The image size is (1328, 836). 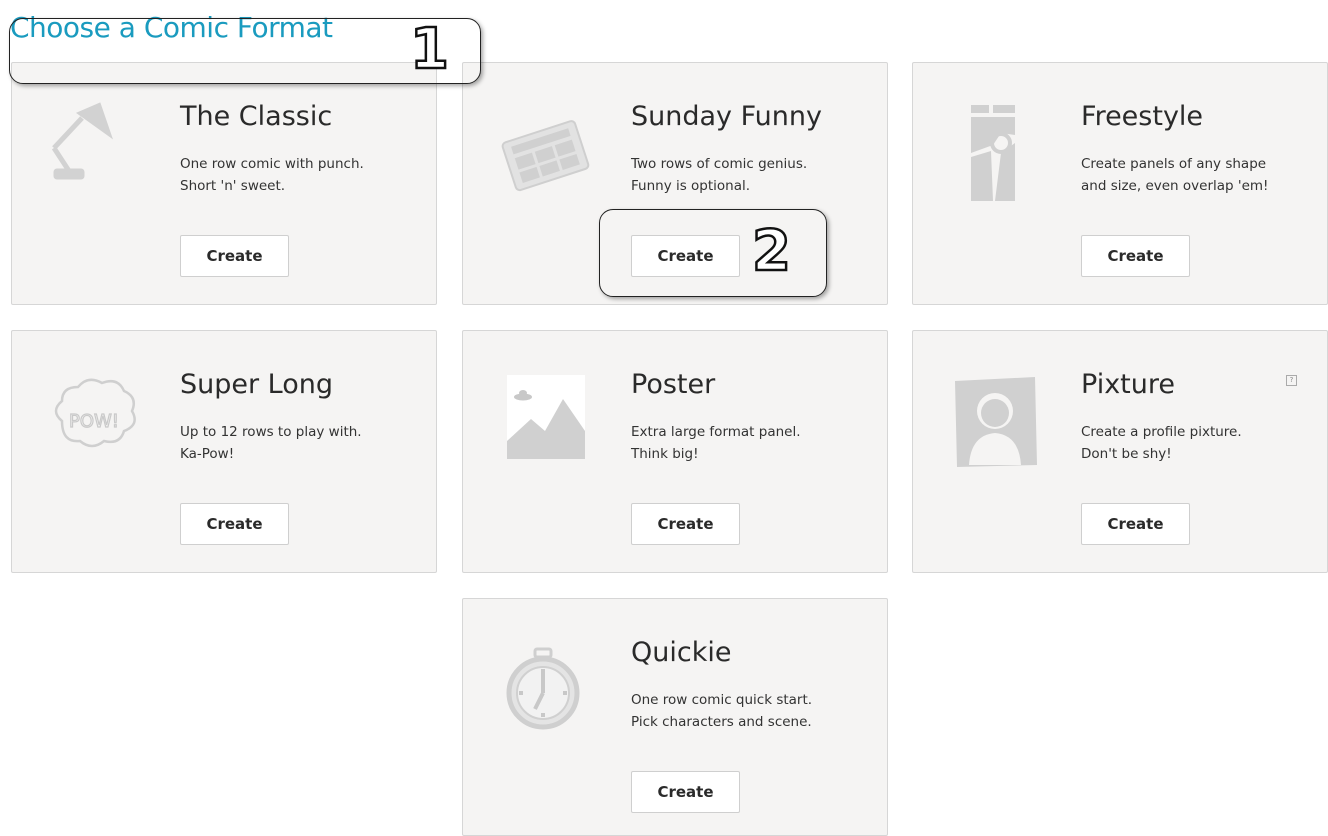 What do you see at coordinates (685, 792) in the screenshot?
I see `create-quickie-button: Create` at bounding box center [685, 792].